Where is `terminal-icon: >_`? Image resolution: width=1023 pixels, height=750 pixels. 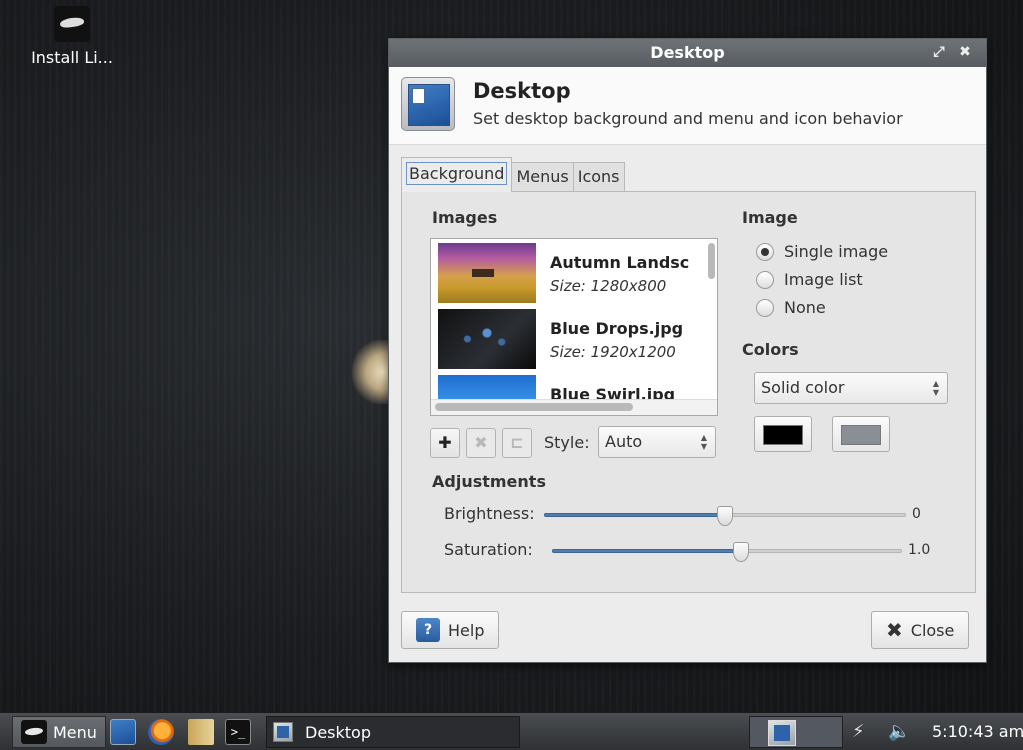 terminal-icon: >_ is located at coordinates (238, 732).